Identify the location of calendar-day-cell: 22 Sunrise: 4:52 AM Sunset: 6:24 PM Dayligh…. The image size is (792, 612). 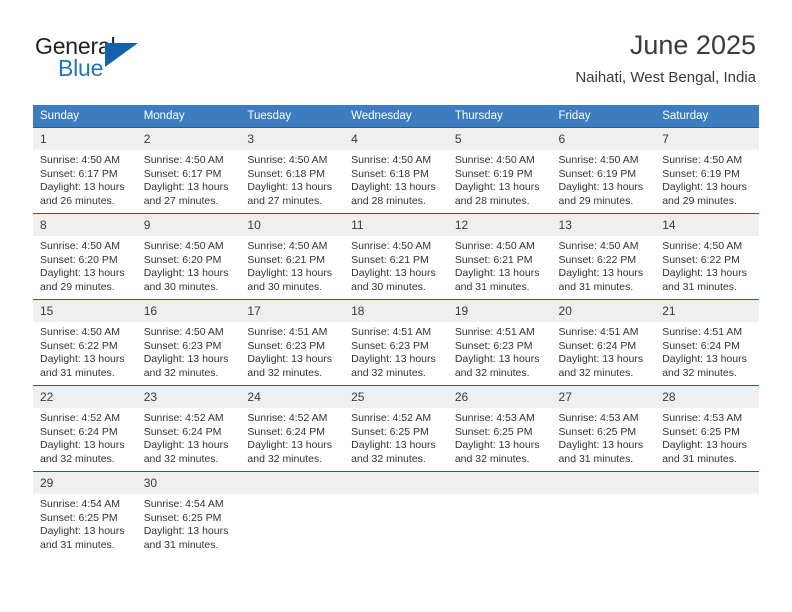
(85, 428).